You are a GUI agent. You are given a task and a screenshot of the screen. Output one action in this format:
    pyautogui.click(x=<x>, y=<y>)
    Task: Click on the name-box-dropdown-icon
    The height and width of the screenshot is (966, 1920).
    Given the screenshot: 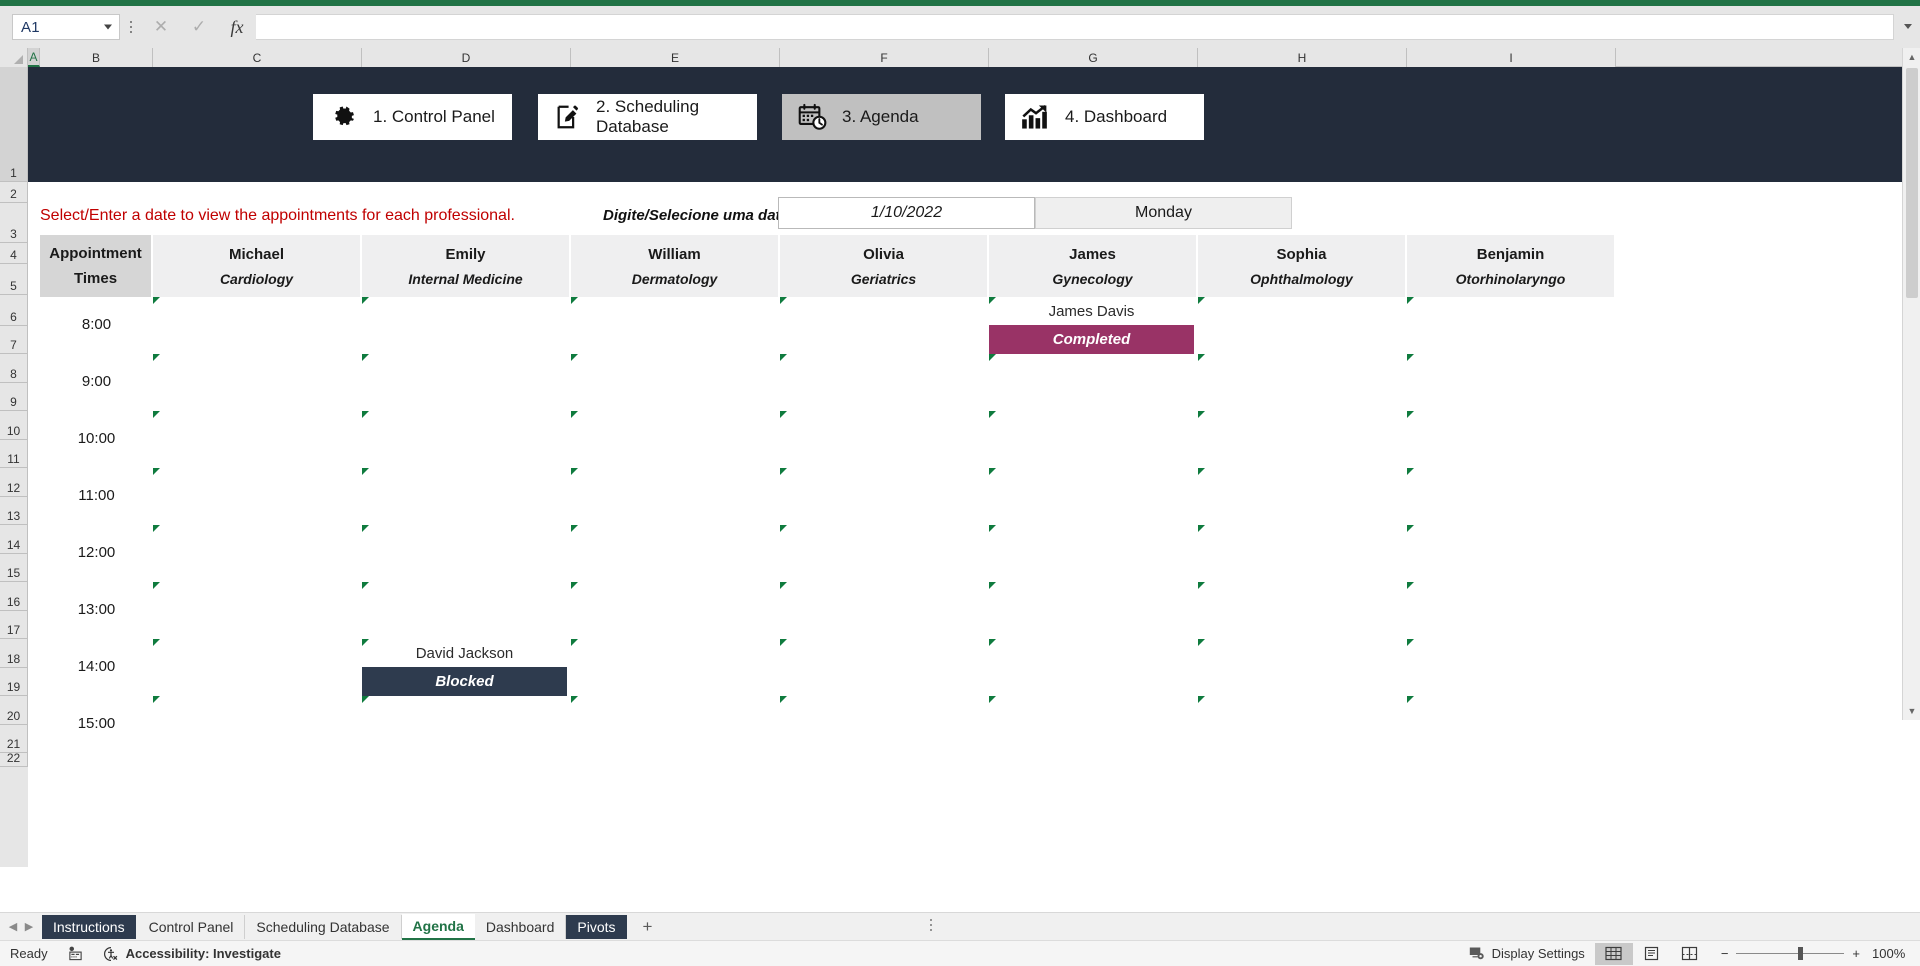 What is the action you would take?
    pyautogui.click(x=108, y=27)
    